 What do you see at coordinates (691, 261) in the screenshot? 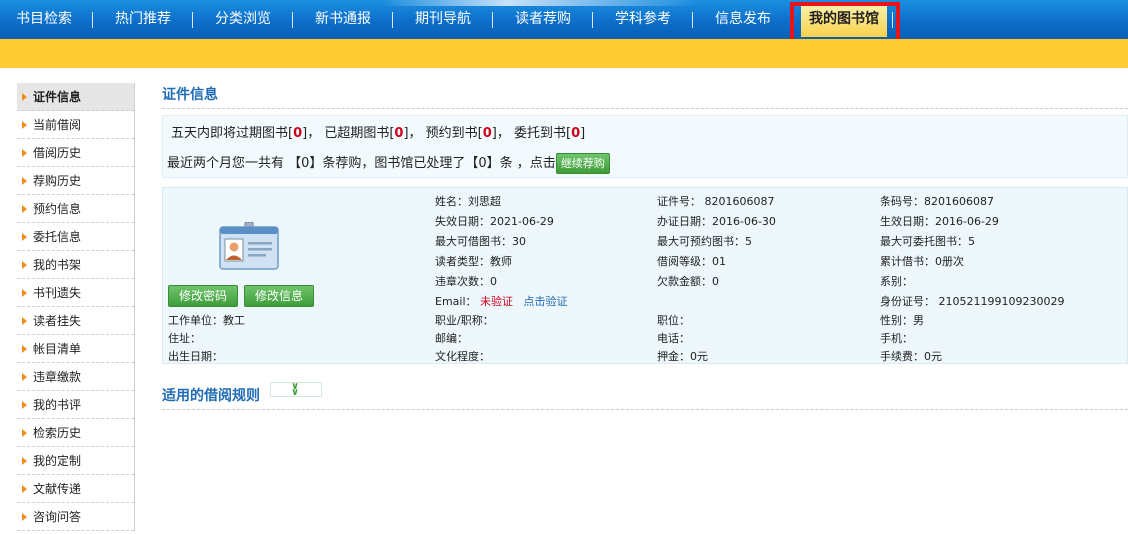
I see `borrow-level: 借阅等级：01` at bounding box center [691, 261].